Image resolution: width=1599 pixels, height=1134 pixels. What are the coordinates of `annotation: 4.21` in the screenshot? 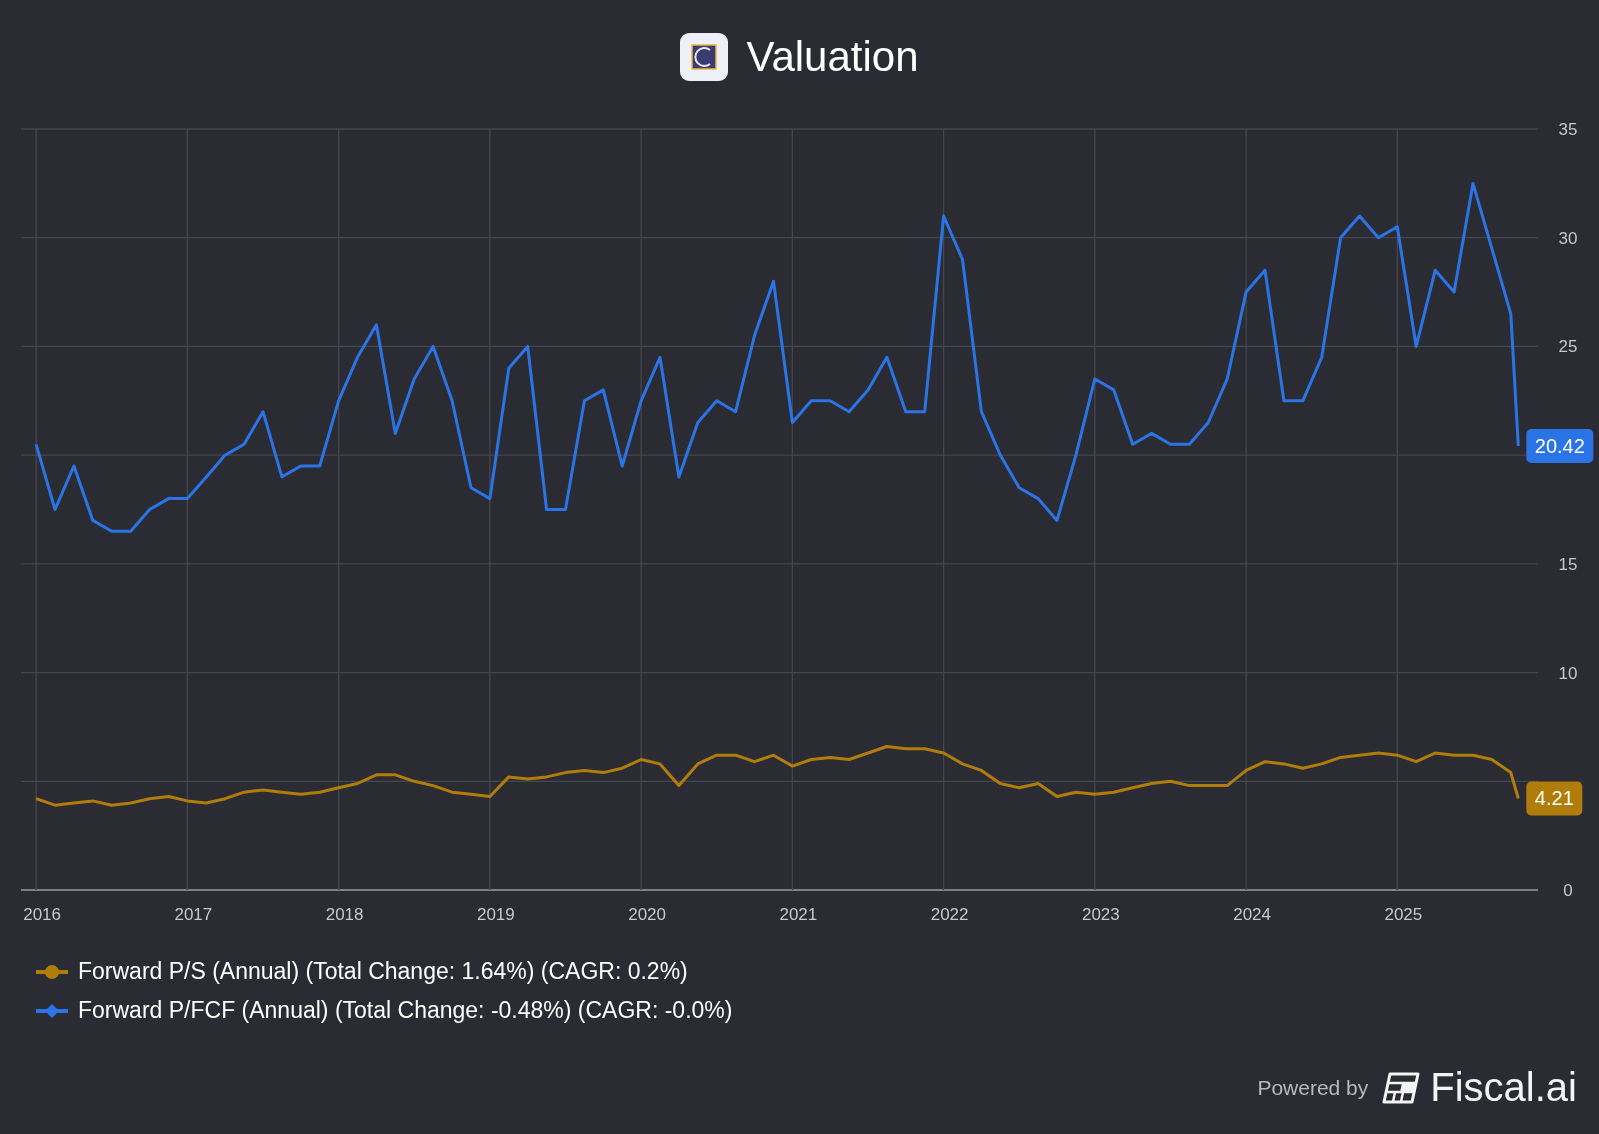 It's located at (1554, 798).